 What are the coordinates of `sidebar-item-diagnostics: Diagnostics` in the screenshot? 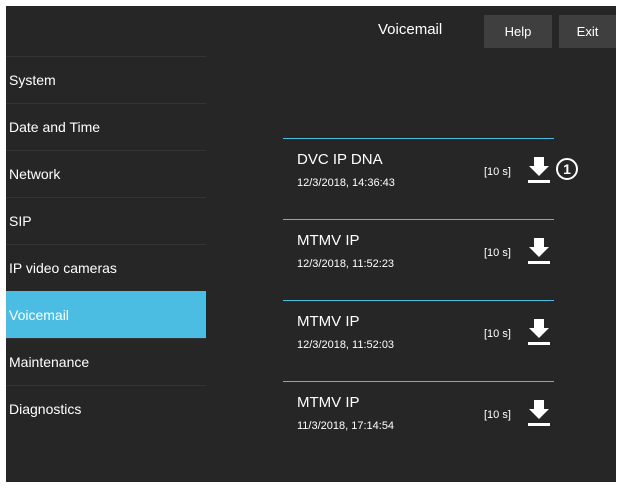 It's located at (106, 408).